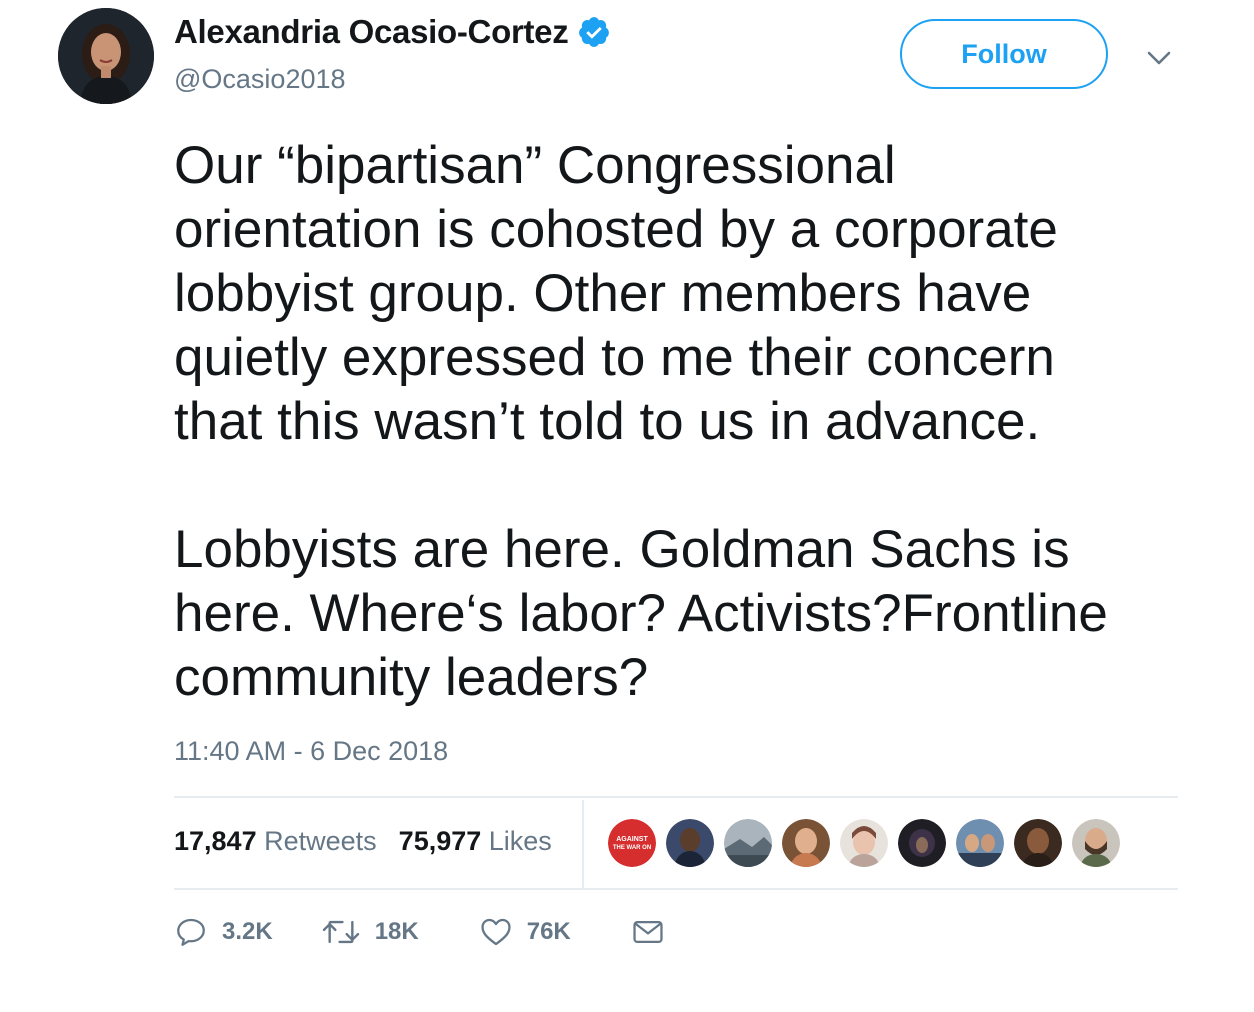 The width and height of the screenshot is (1254, 1012). What do you see at coordinates (340, 932) in the screenshot?
I see `retweet-icon` at bounding box center [340, 932].